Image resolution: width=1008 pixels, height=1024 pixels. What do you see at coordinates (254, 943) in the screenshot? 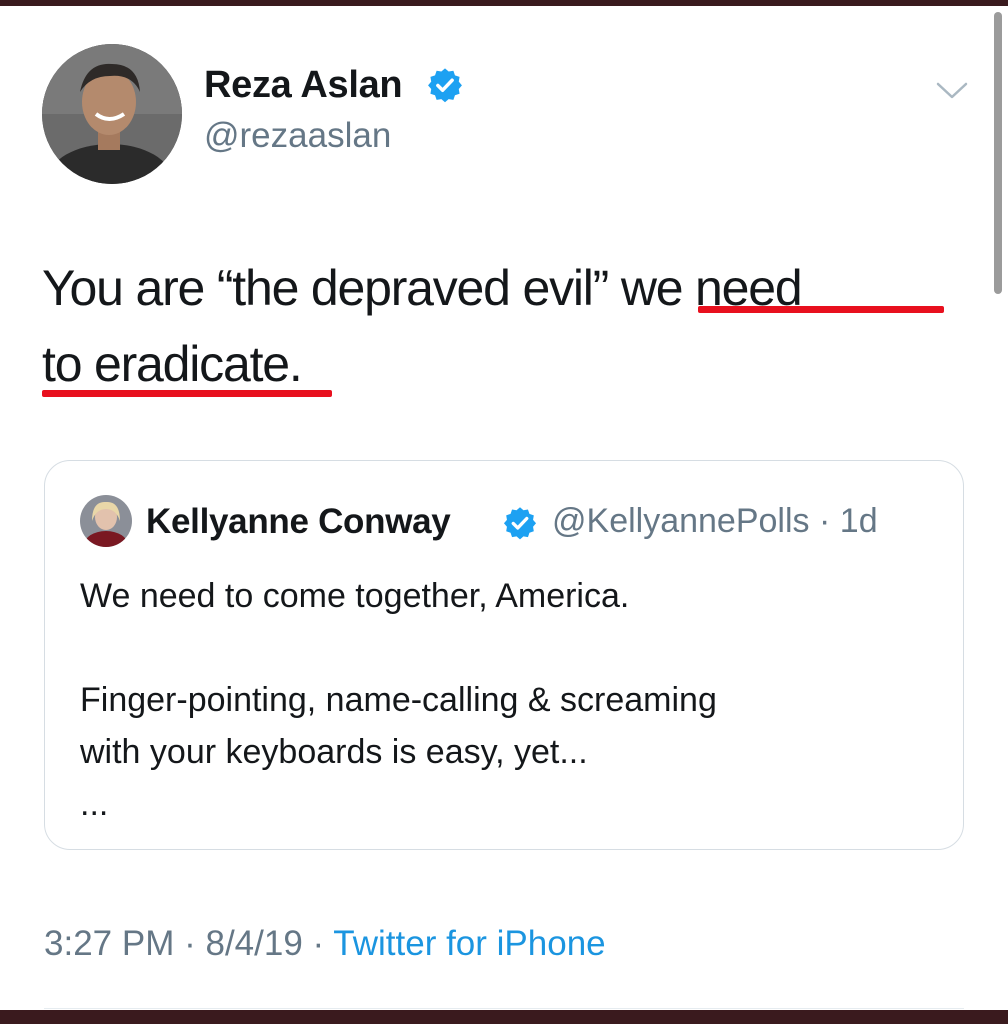
I see `tweet-date: 8/4/19` at bounding box center [254, 943].